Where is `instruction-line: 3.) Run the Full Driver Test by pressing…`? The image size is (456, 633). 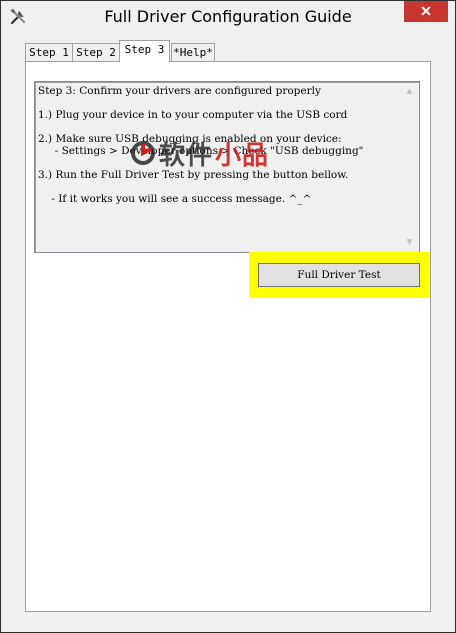 instruction-line: 3.) Run the Full Driver Test by pressing… is located at coordinates (193, 175).